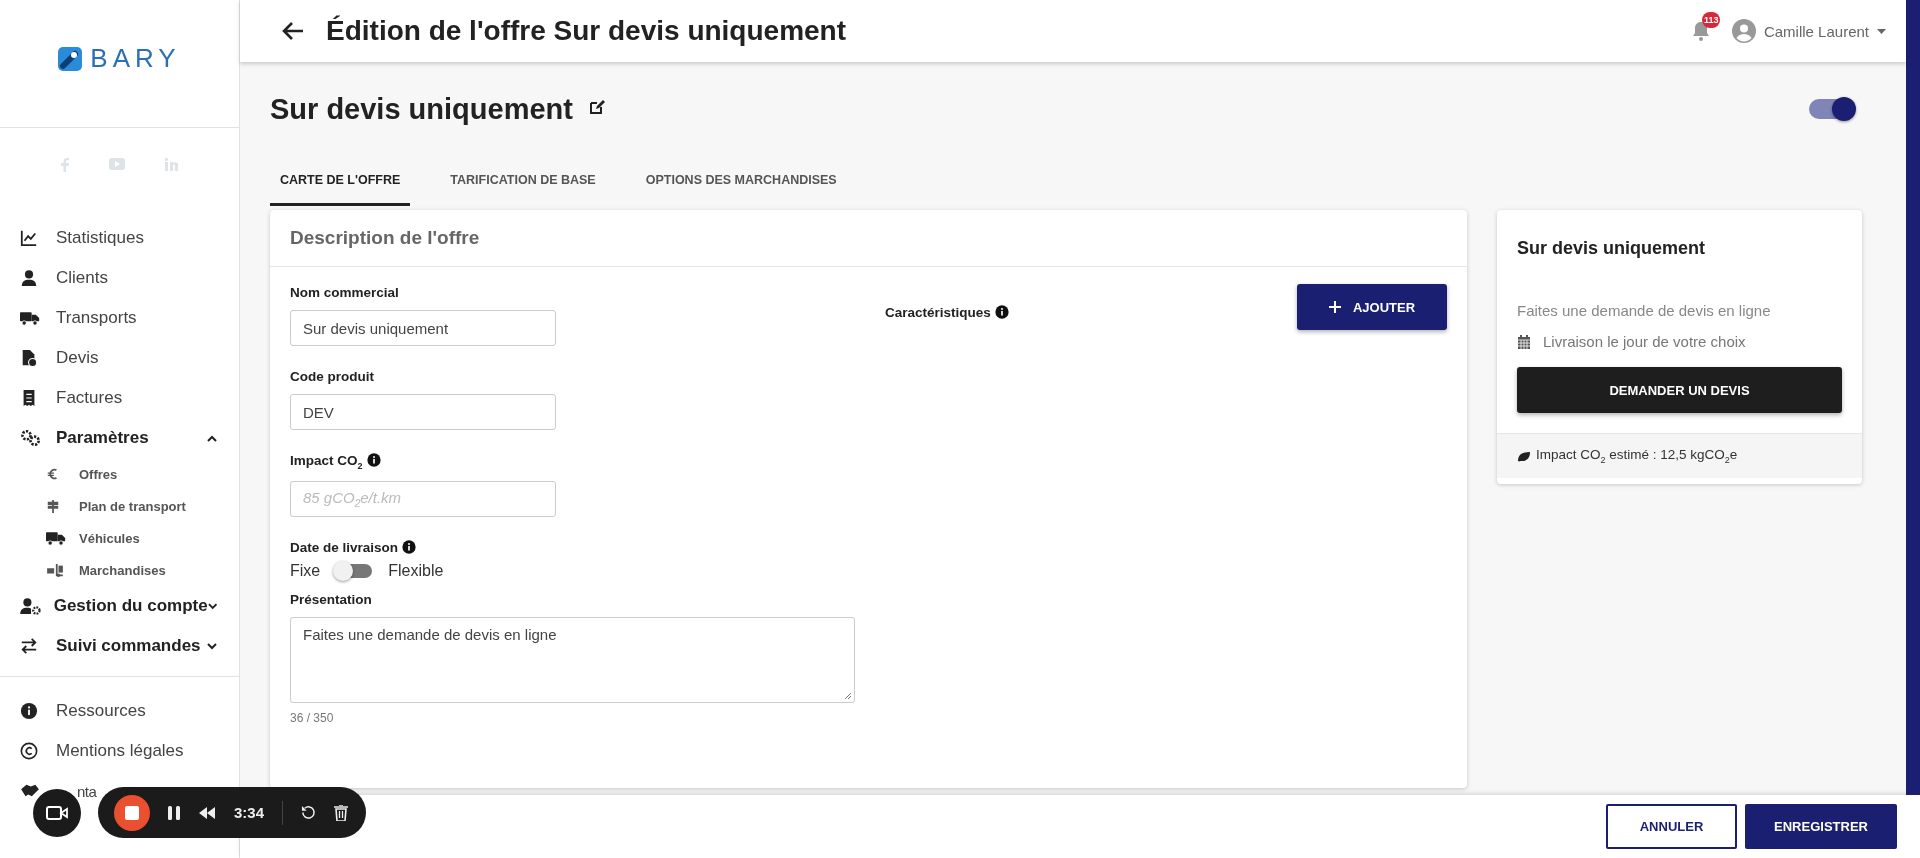  I want to click on calendar-icon, so click(1524, 341).